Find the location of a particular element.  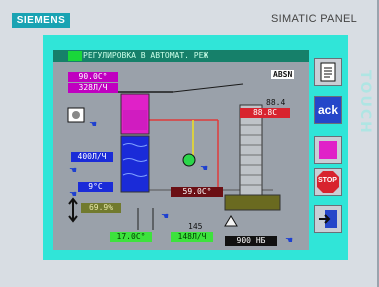

tower-number: 88.4 is located at coordinates (276, 102).